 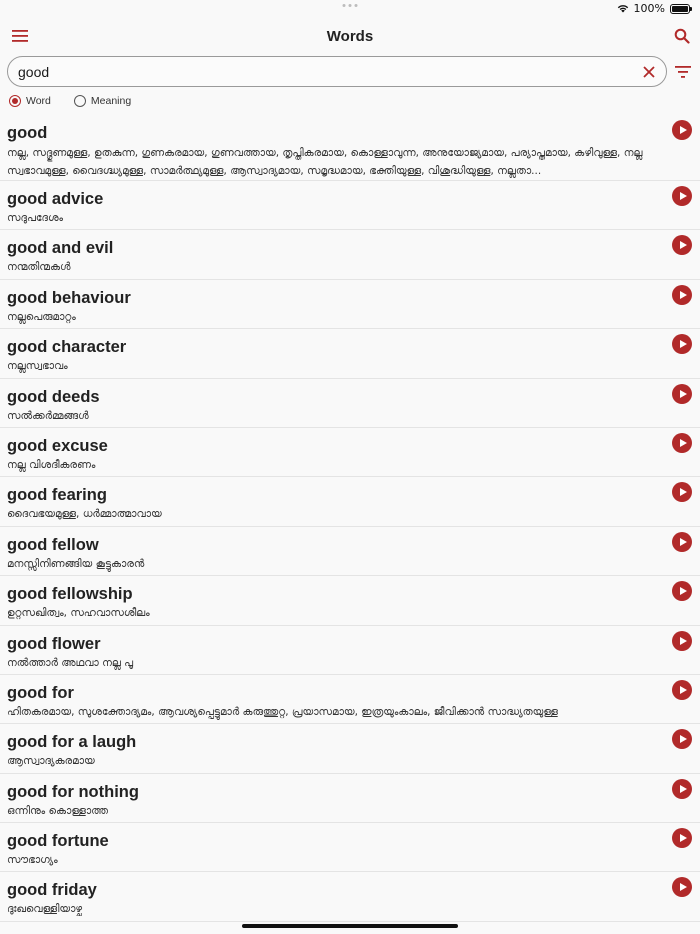 I want to click on word-text: good and evil, so click(x=60, y=248).